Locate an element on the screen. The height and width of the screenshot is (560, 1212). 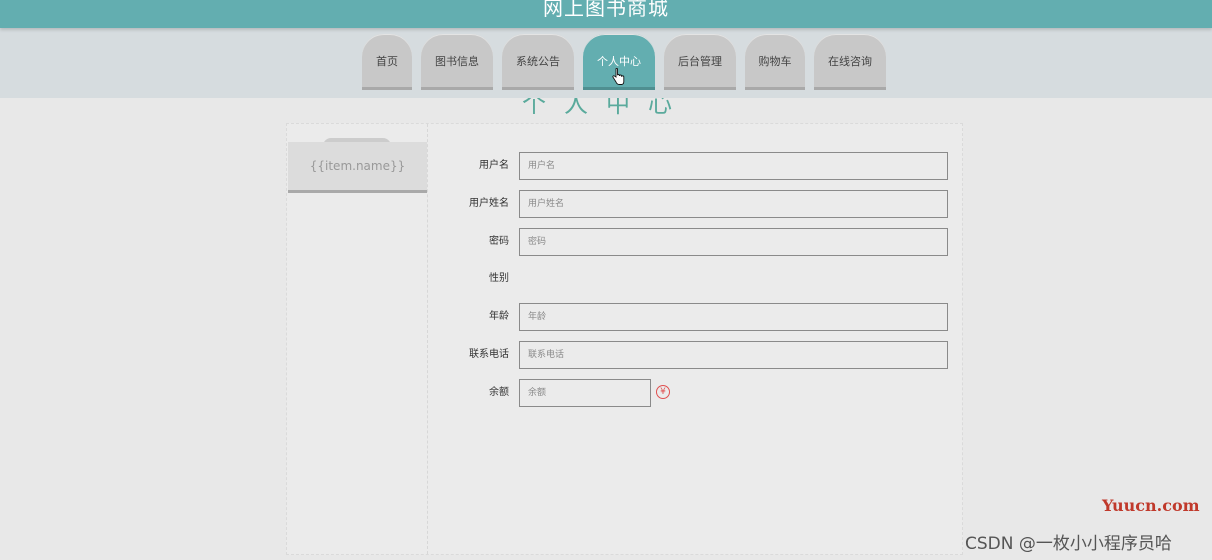
balance-row: 余额 ¥ is located at coordinates (688, 393).